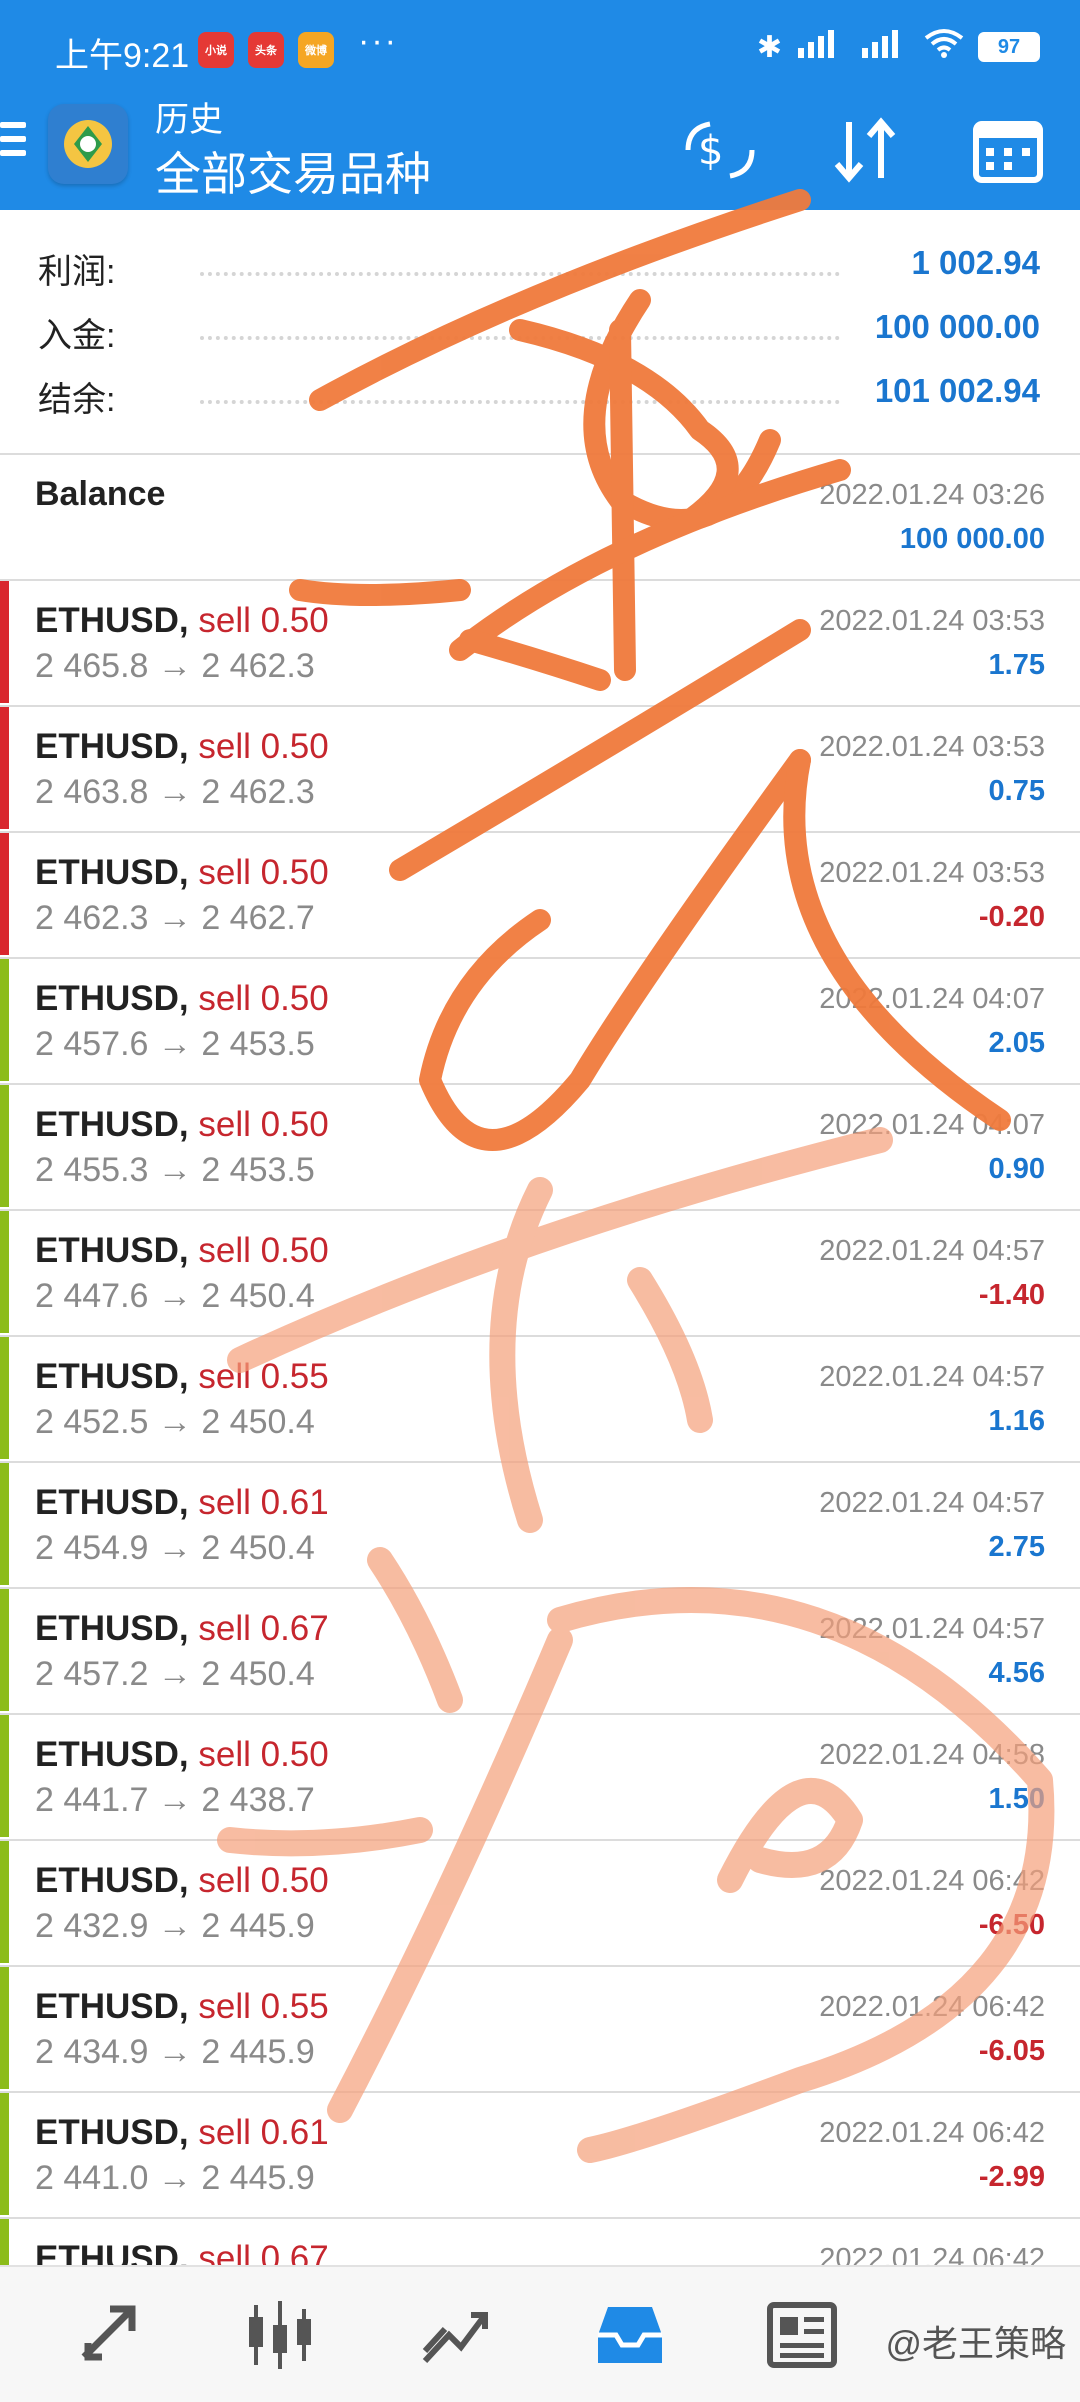 The height and width of the screenshot is (2402, 1080). What do you see at coordinates (175, 1674) in the screenshot?
I see `trade-prices: 2 457.2 → 2 450.4` at bounding box center [175, 1674].